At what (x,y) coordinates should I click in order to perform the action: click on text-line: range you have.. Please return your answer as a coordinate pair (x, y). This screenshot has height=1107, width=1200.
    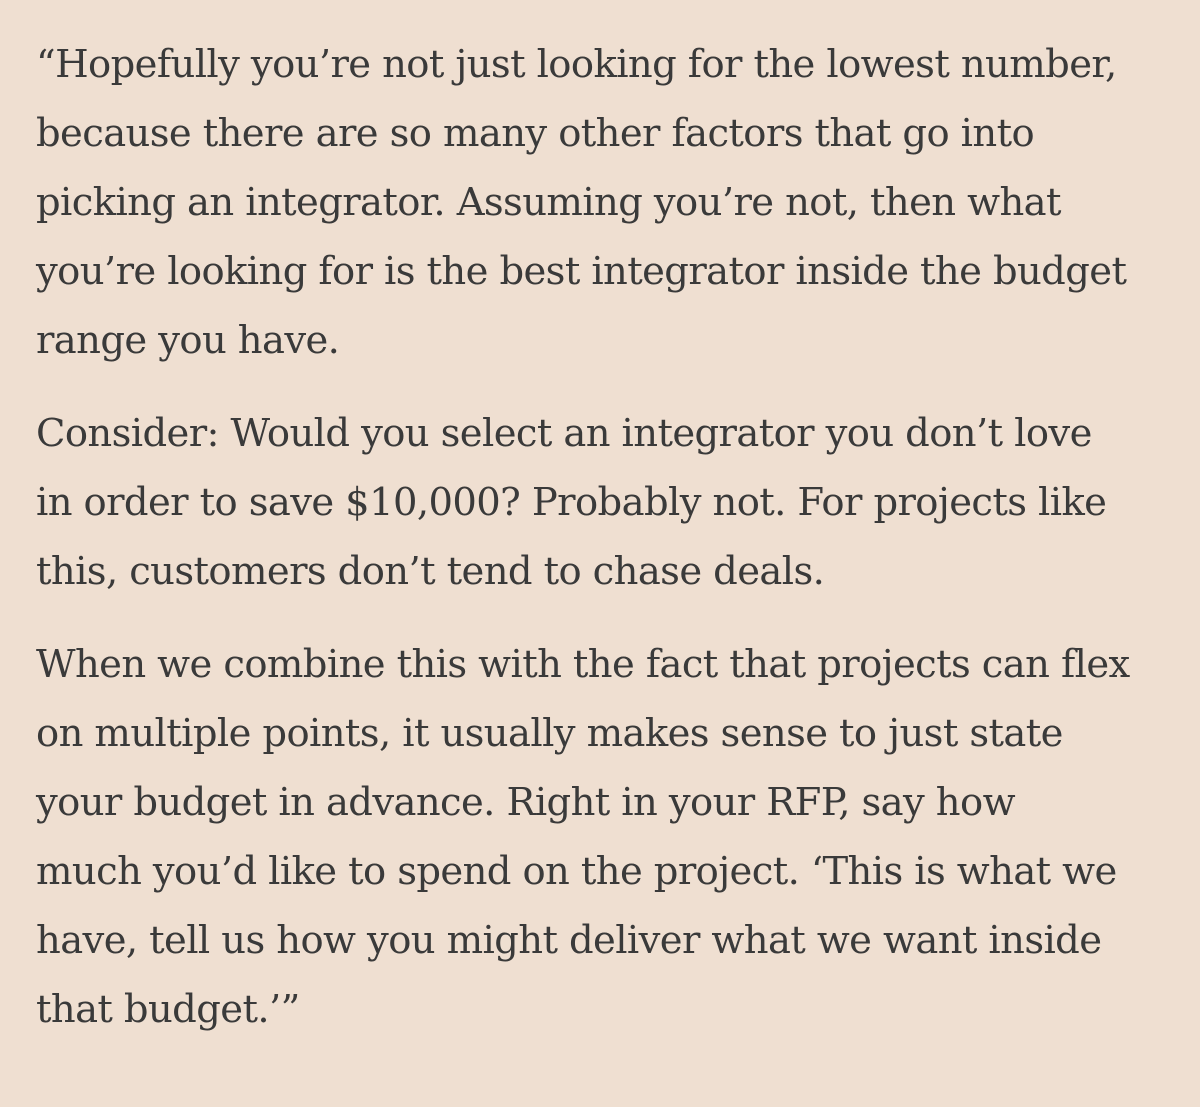
    Looking at the image, I should click on (188, 340).